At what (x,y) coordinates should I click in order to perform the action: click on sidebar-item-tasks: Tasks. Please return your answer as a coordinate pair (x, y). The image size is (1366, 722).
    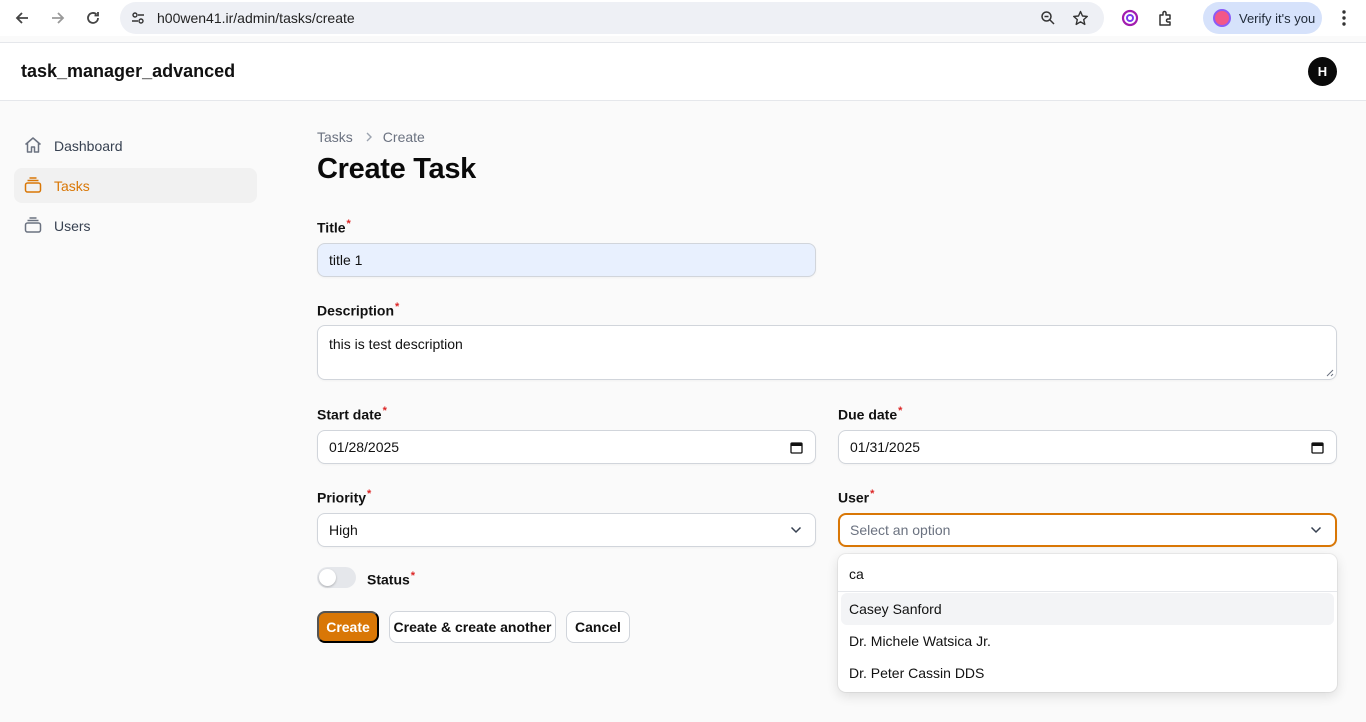
    Looking at the image, I should click on (135, 185).